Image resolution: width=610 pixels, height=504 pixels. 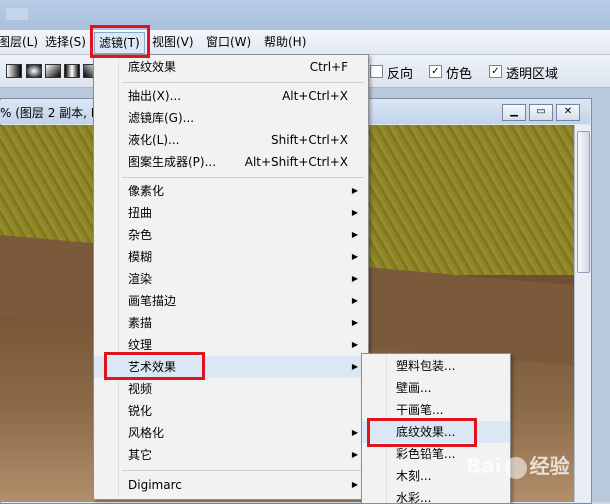 What do you see at coordinates (532, 74) in the screenshot?
I see `transparency-label: 透明区域` at bounding box center [532, 74].